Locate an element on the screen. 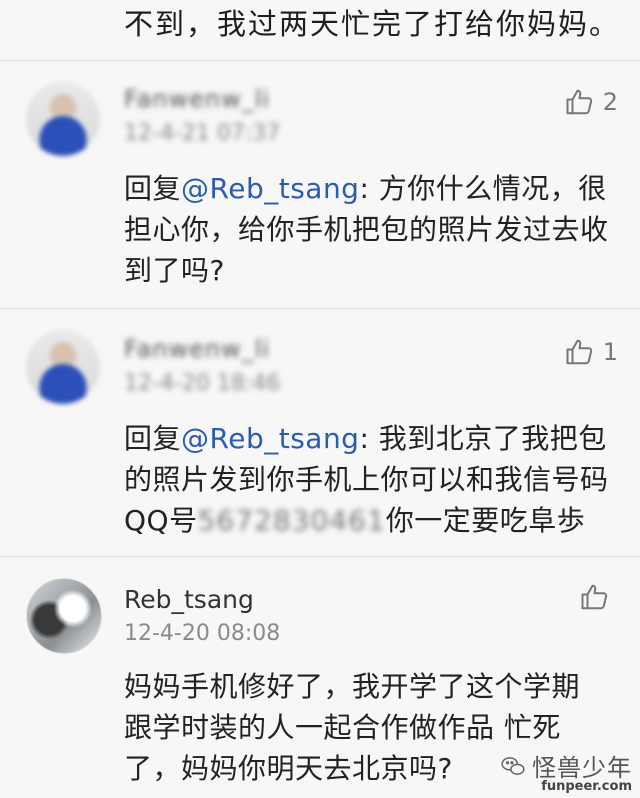 This screenshot has height=798, width=640. previous-comment-text: 不到，我过两天忙完了打给你妈妈。 is located at coordinates (372, 24).